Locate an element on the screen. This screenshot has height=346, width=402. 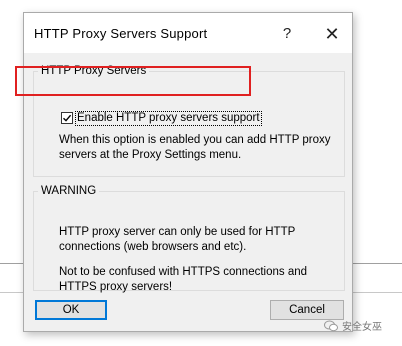
group-legend: HTTP Proxy Servers is located at coordinates (94, 71).